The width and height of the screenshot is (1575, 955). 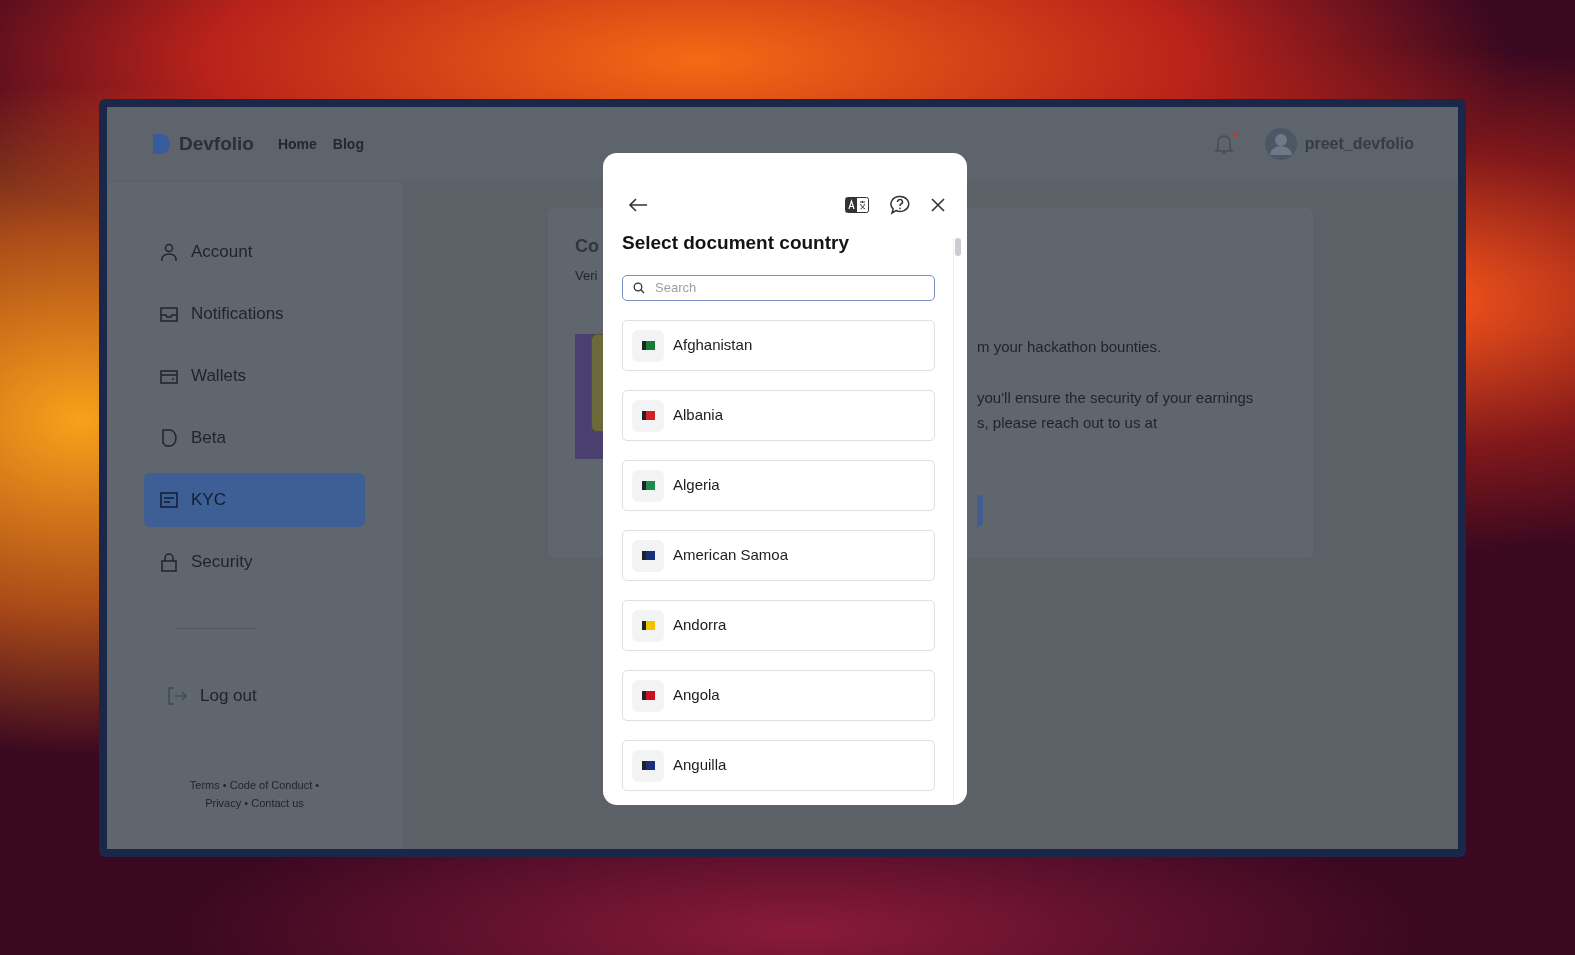 What do you see at coordinates (1115, 398) in the screenshot?
I see `body-text: you'll ensure the security of your earnings` at bounding box center [1115, 398].